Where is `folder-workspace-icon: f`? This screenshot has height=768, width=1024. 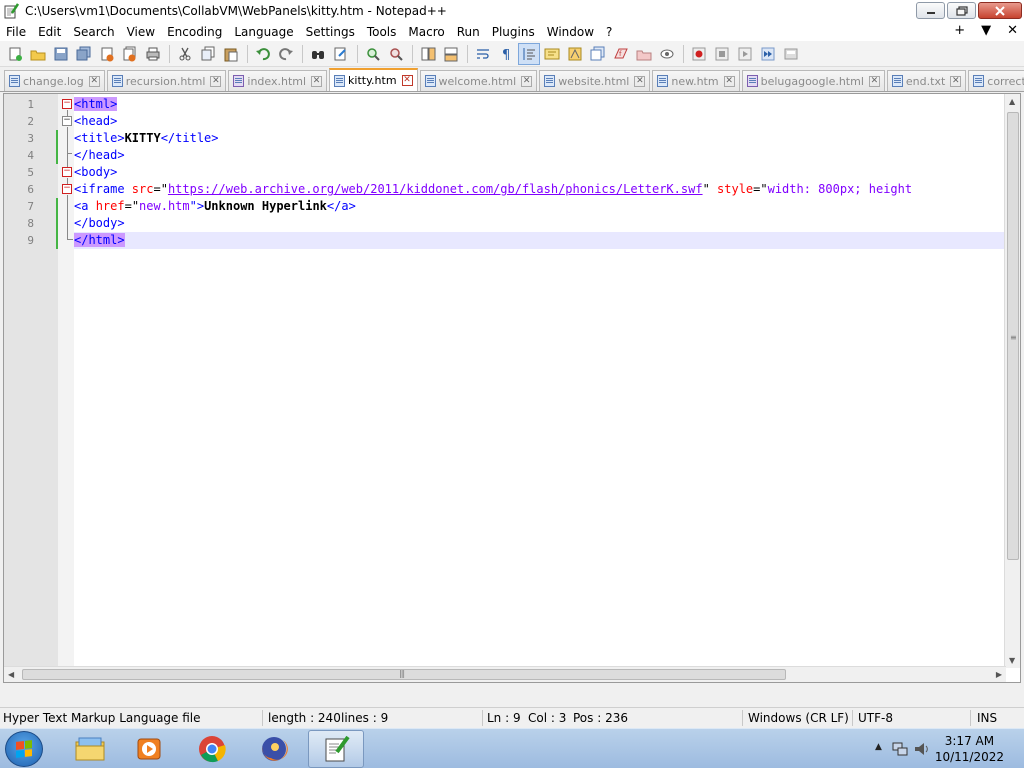
folder-workspace-icon: f is located at coordinates (621, 54).